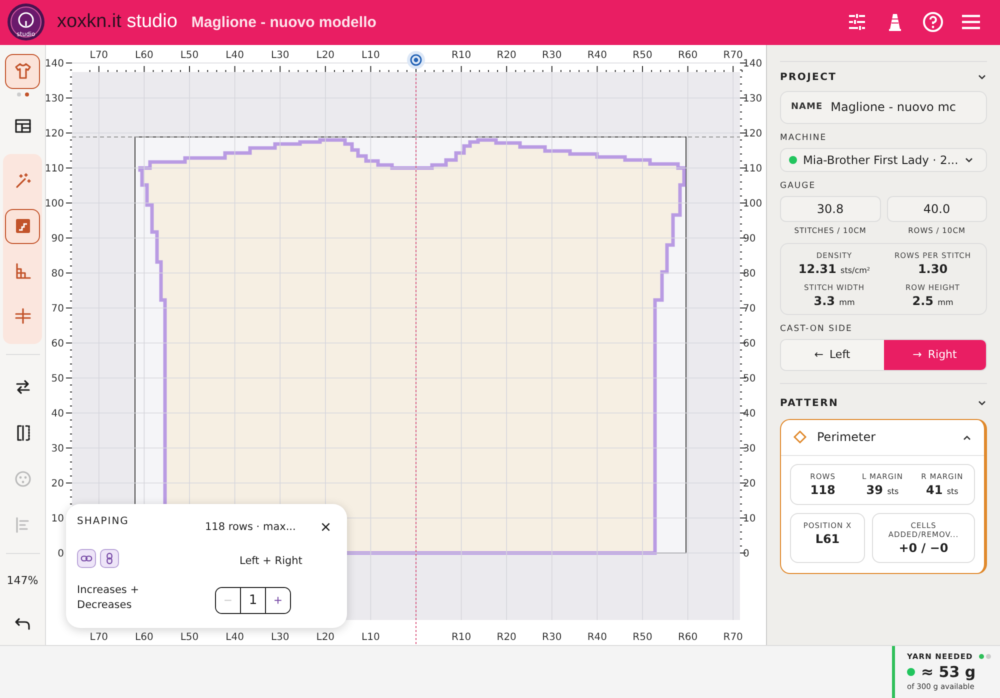 Image resolution: width=1000 pixels, height=698 pixels. Describe the element at coordinates (883, 107) in the screenshot. I see `name-field: NAME Maglione - nuovo mc` at that location.